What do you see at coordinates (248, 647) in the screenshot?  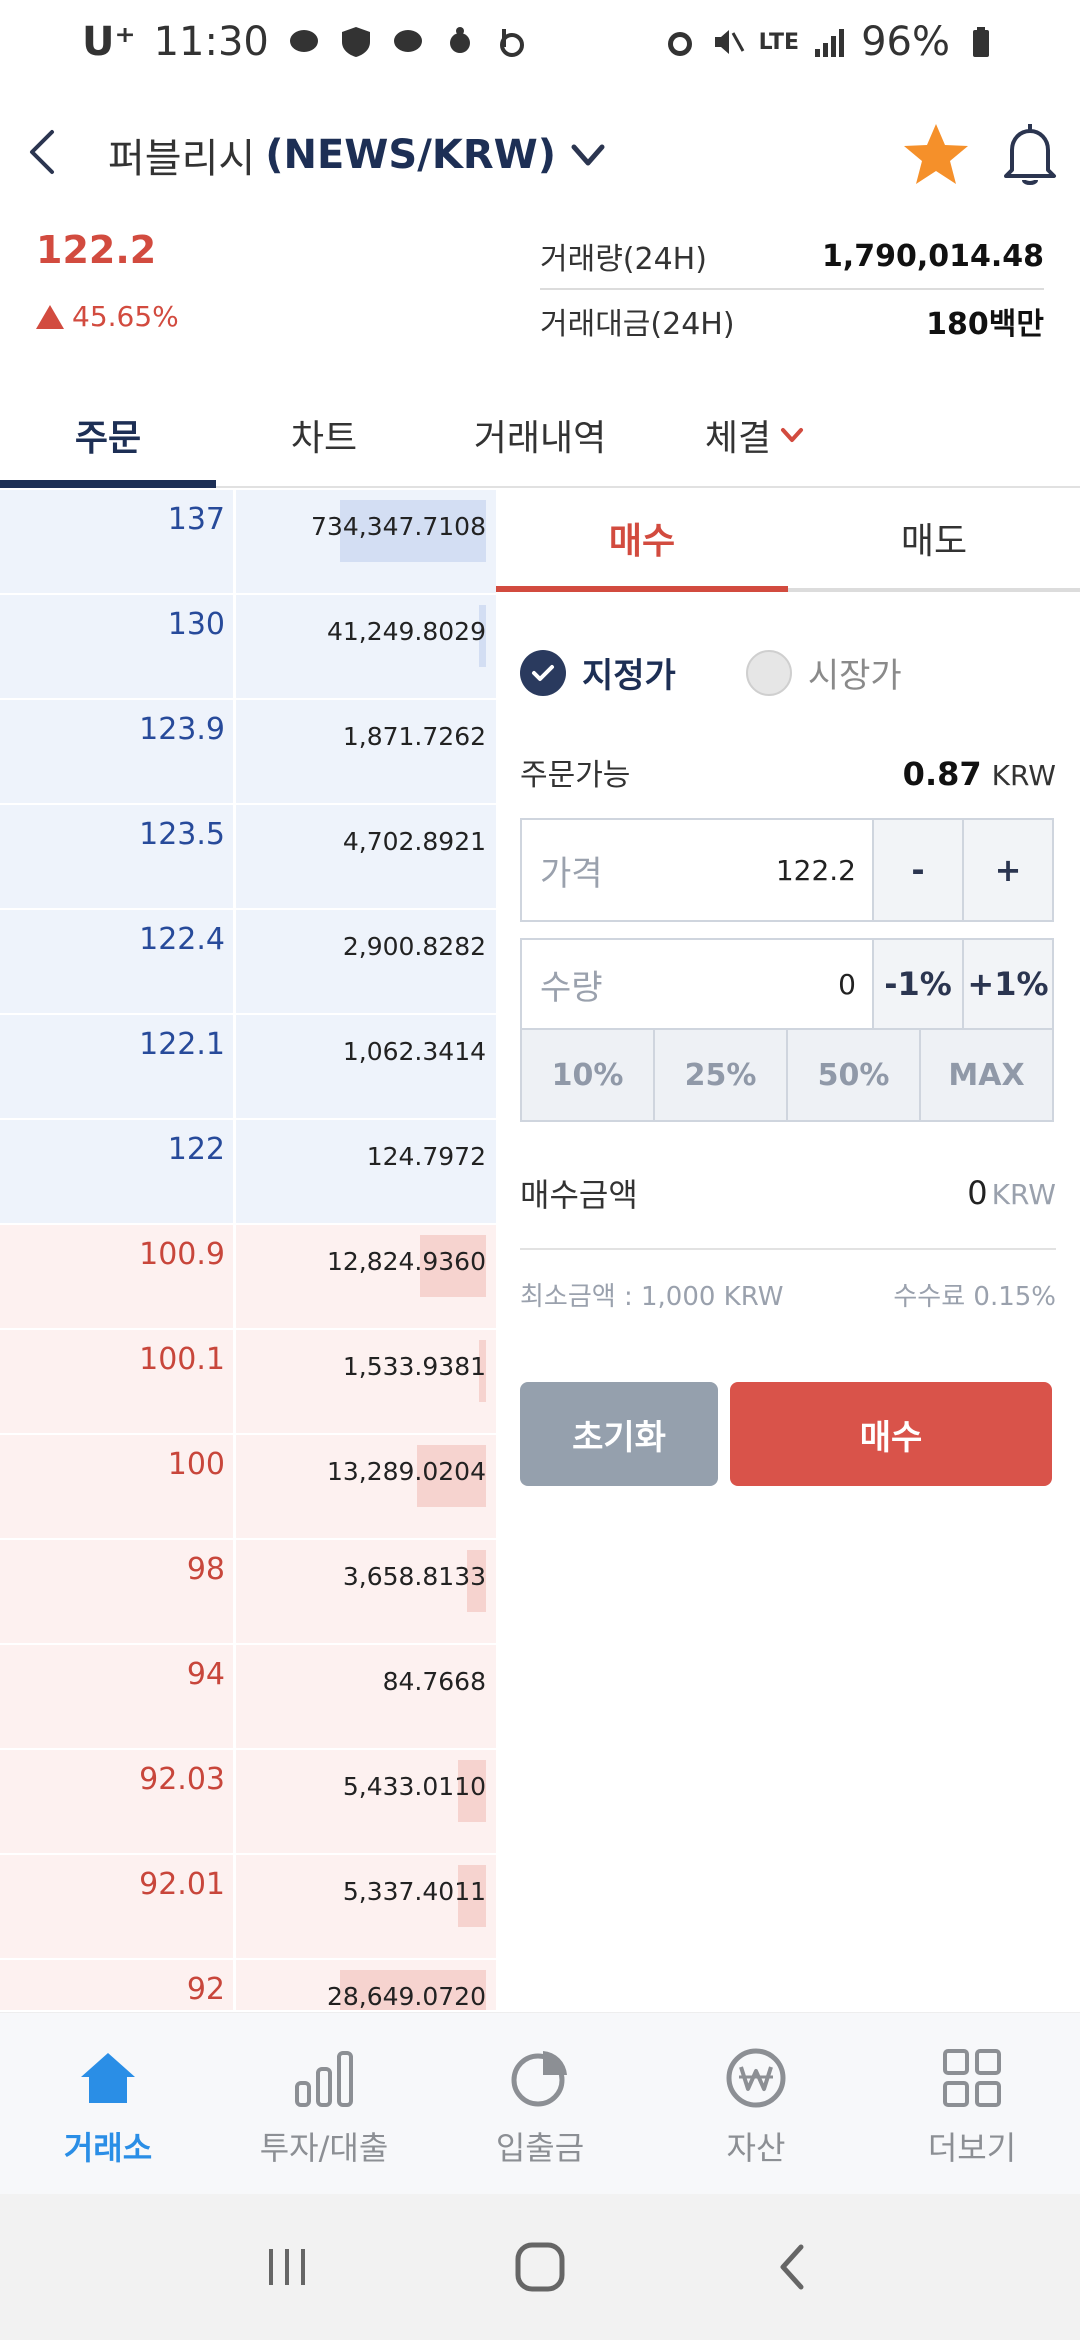 I see `ask-row: 130 41,249.8029` at bounding box center [248, 647].